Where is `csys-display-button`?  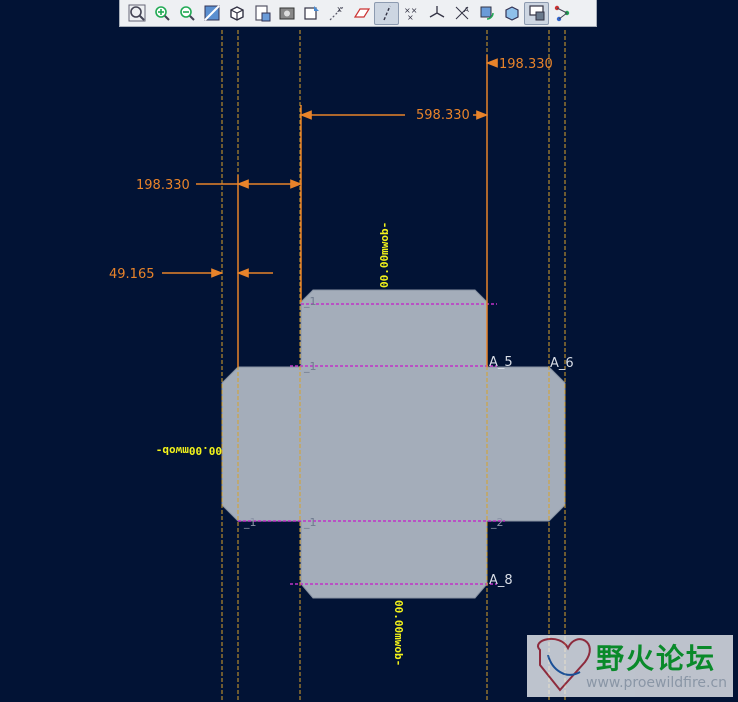
csys-display-button is located at coordinates (436, 13).